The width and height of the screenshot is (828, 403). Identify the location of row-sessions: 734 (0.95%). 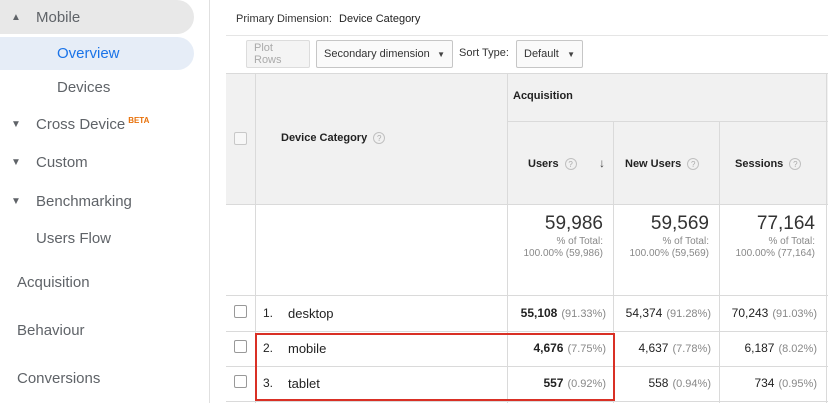
(768, 383).